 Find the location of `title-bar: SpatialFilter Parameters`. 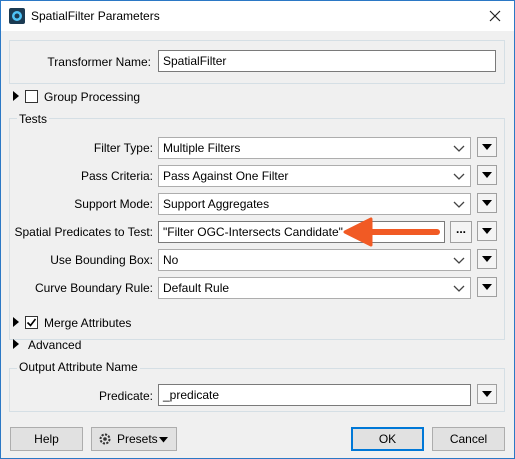

title-bar: SpatialFilter Parameters is located at coordinates (257, 16).